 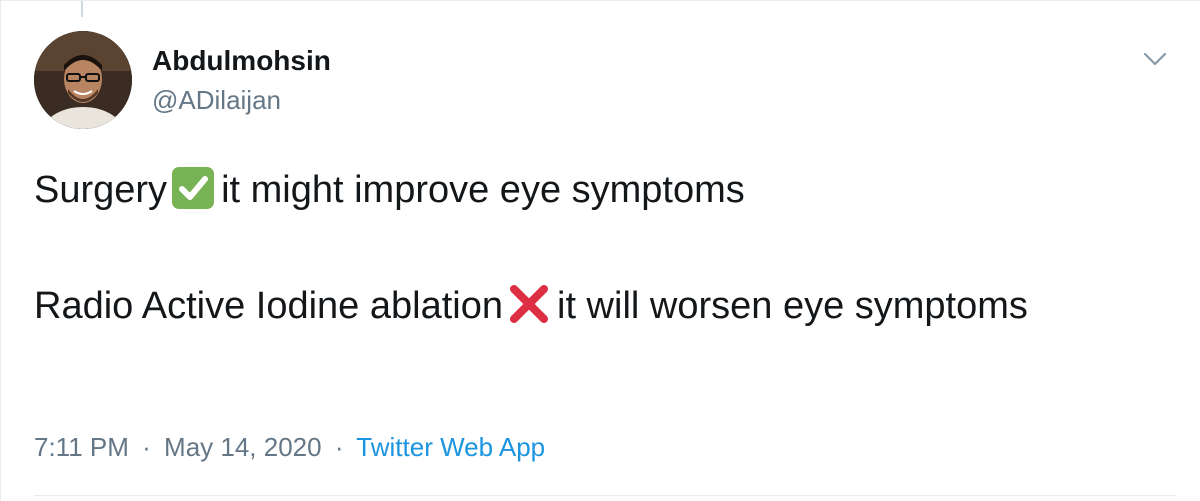 I want to click on tweet-source-link: Twitter Web App, so click(x=450, y=447).